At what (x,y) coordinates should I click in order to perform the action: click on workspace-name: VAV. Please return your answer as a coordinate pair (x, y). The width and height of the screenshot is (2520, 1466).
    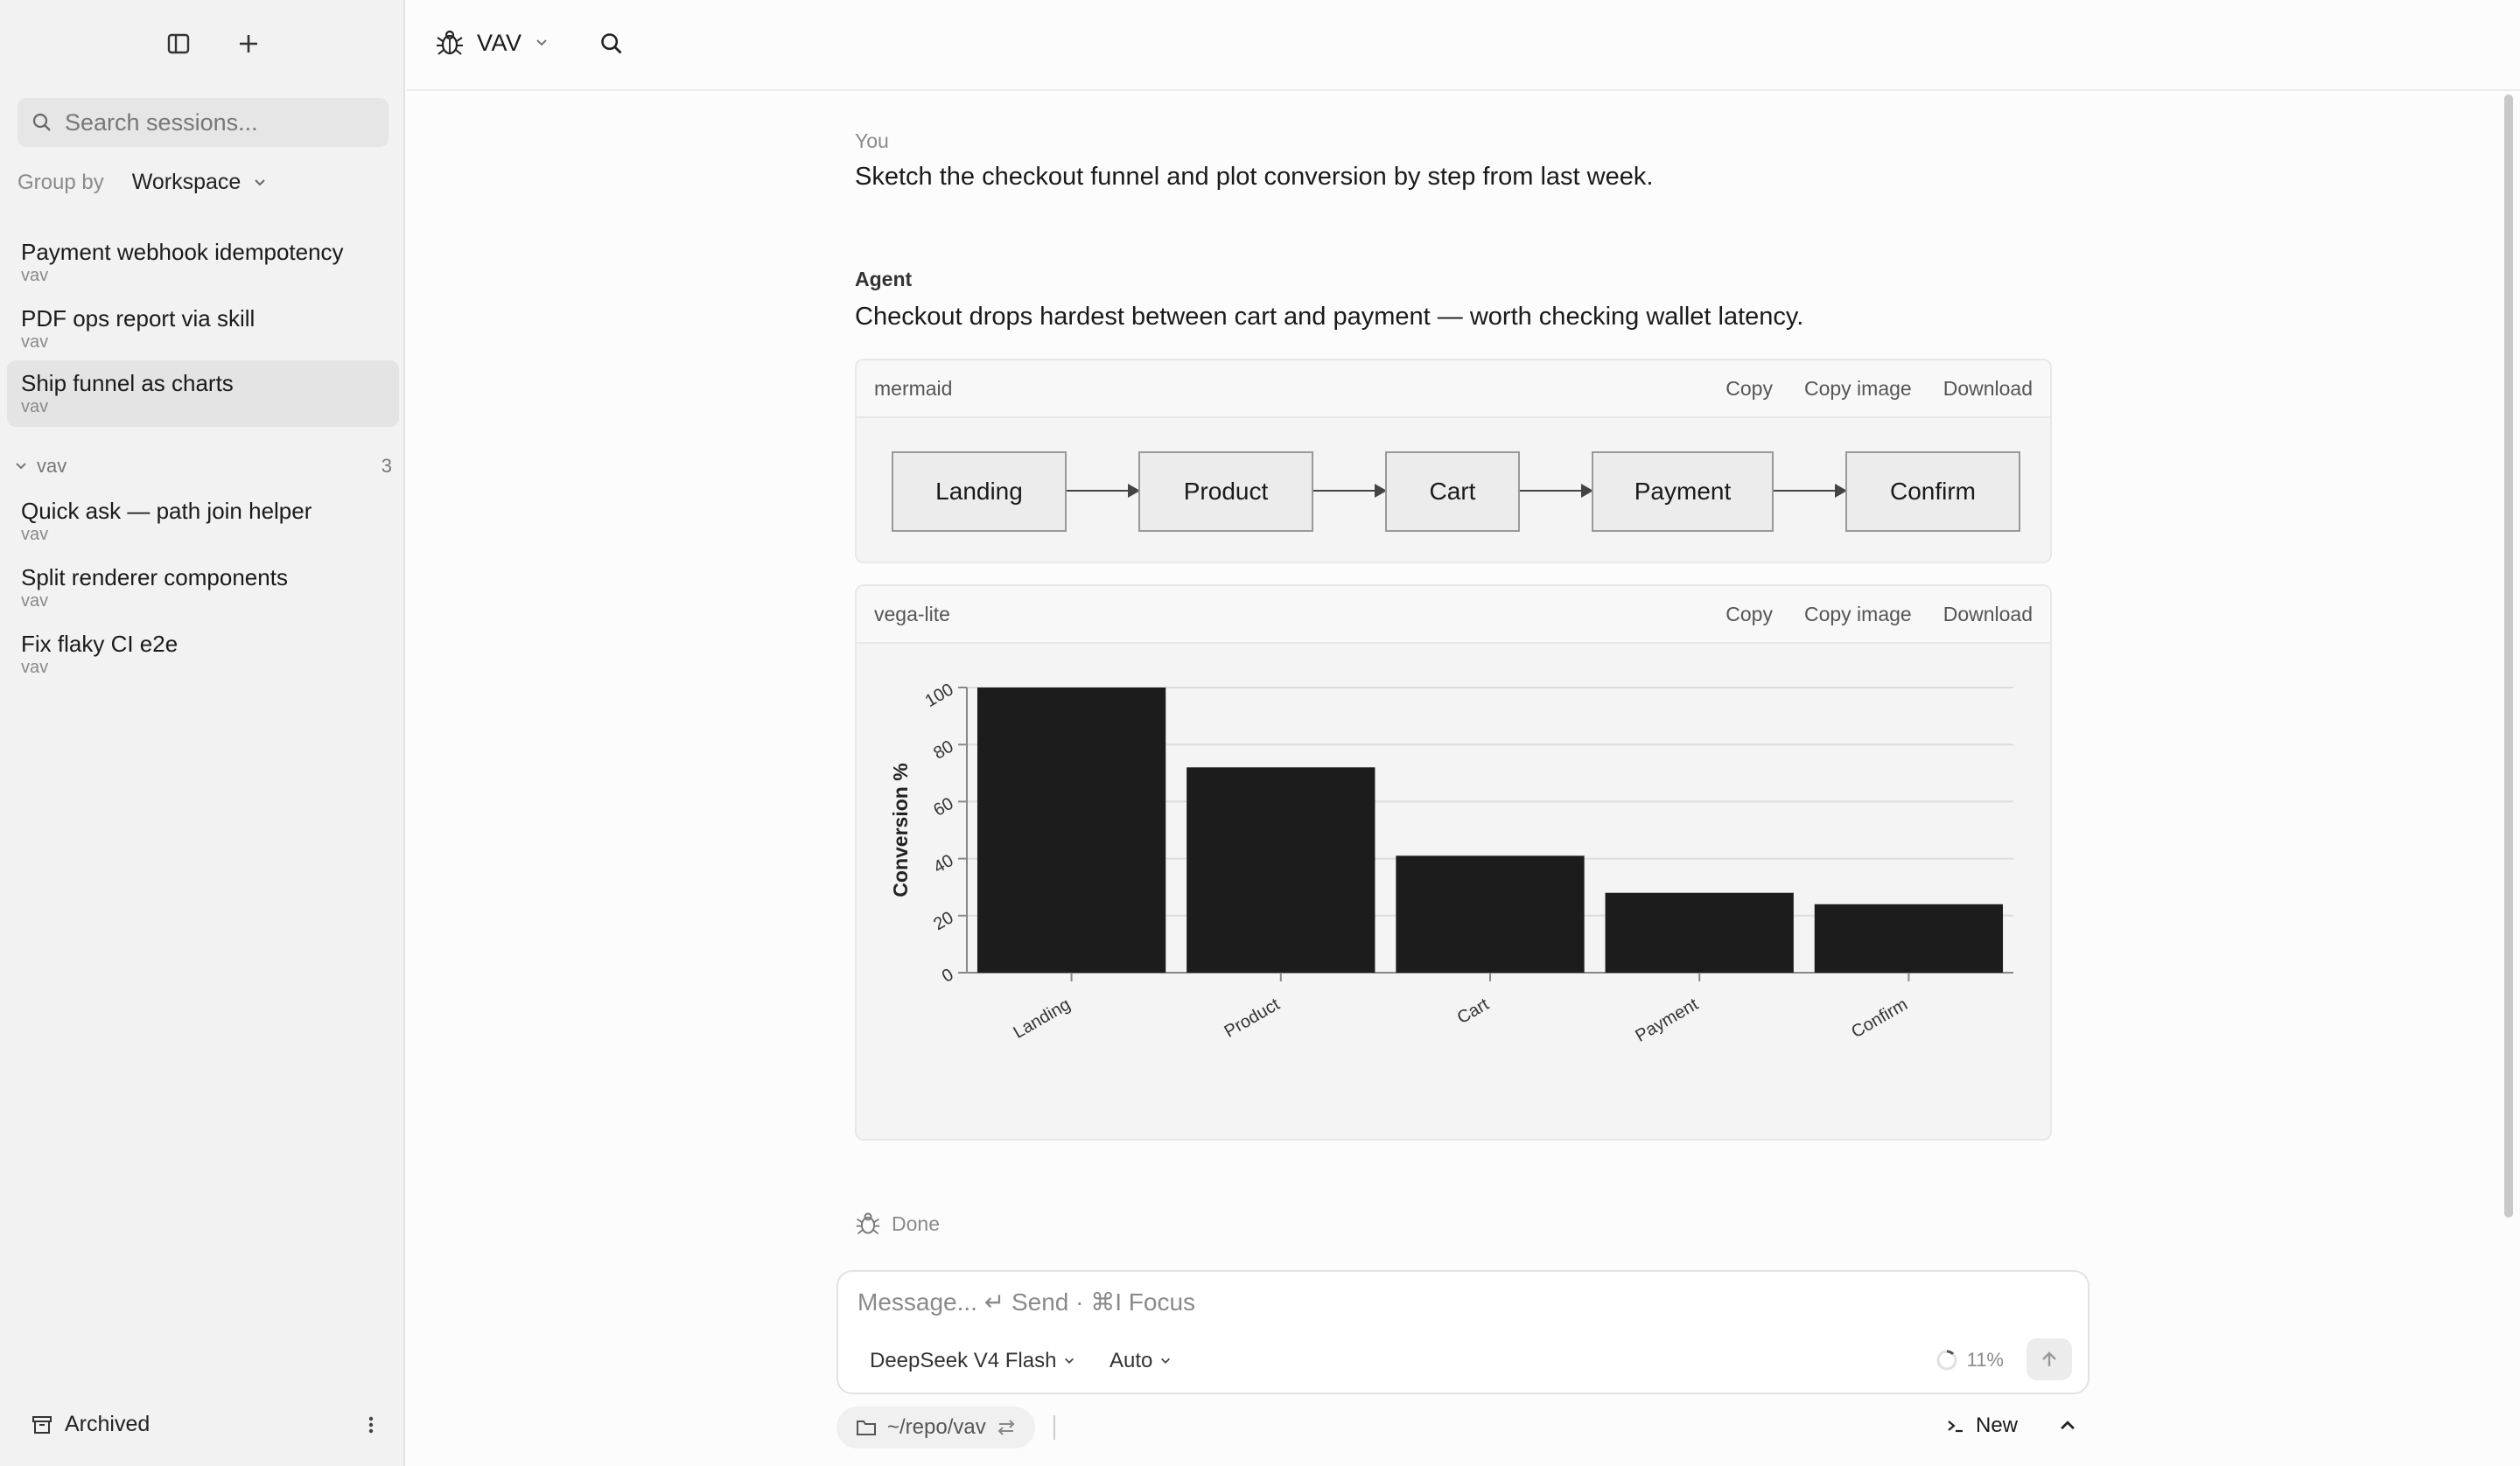
    Looking at the image, I should click on (499, 42).